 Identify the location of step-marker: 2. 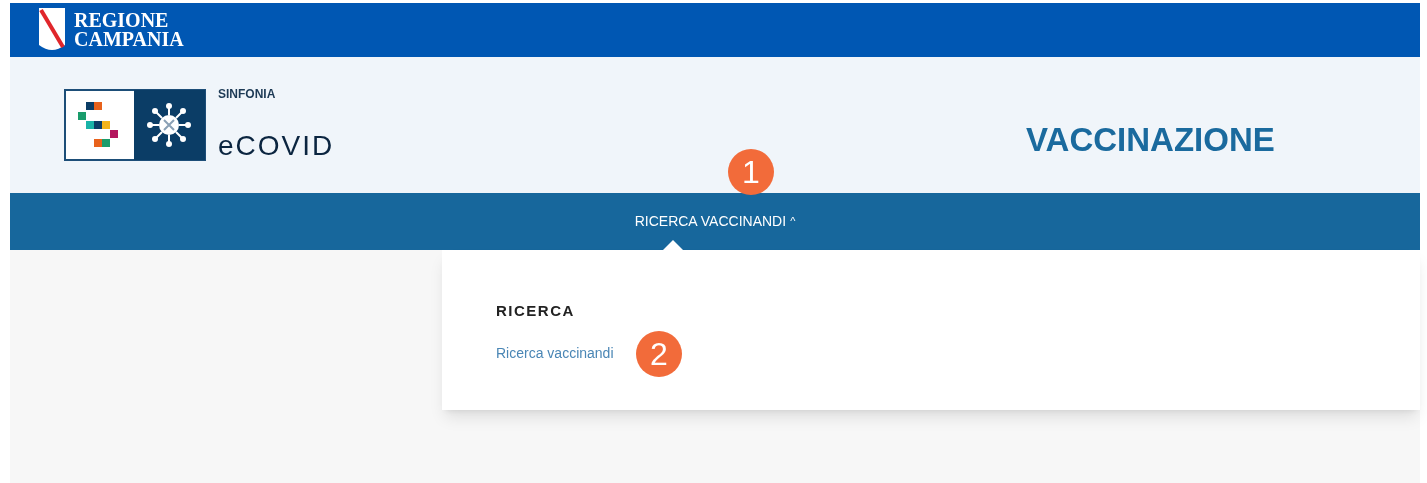
(659, 353).